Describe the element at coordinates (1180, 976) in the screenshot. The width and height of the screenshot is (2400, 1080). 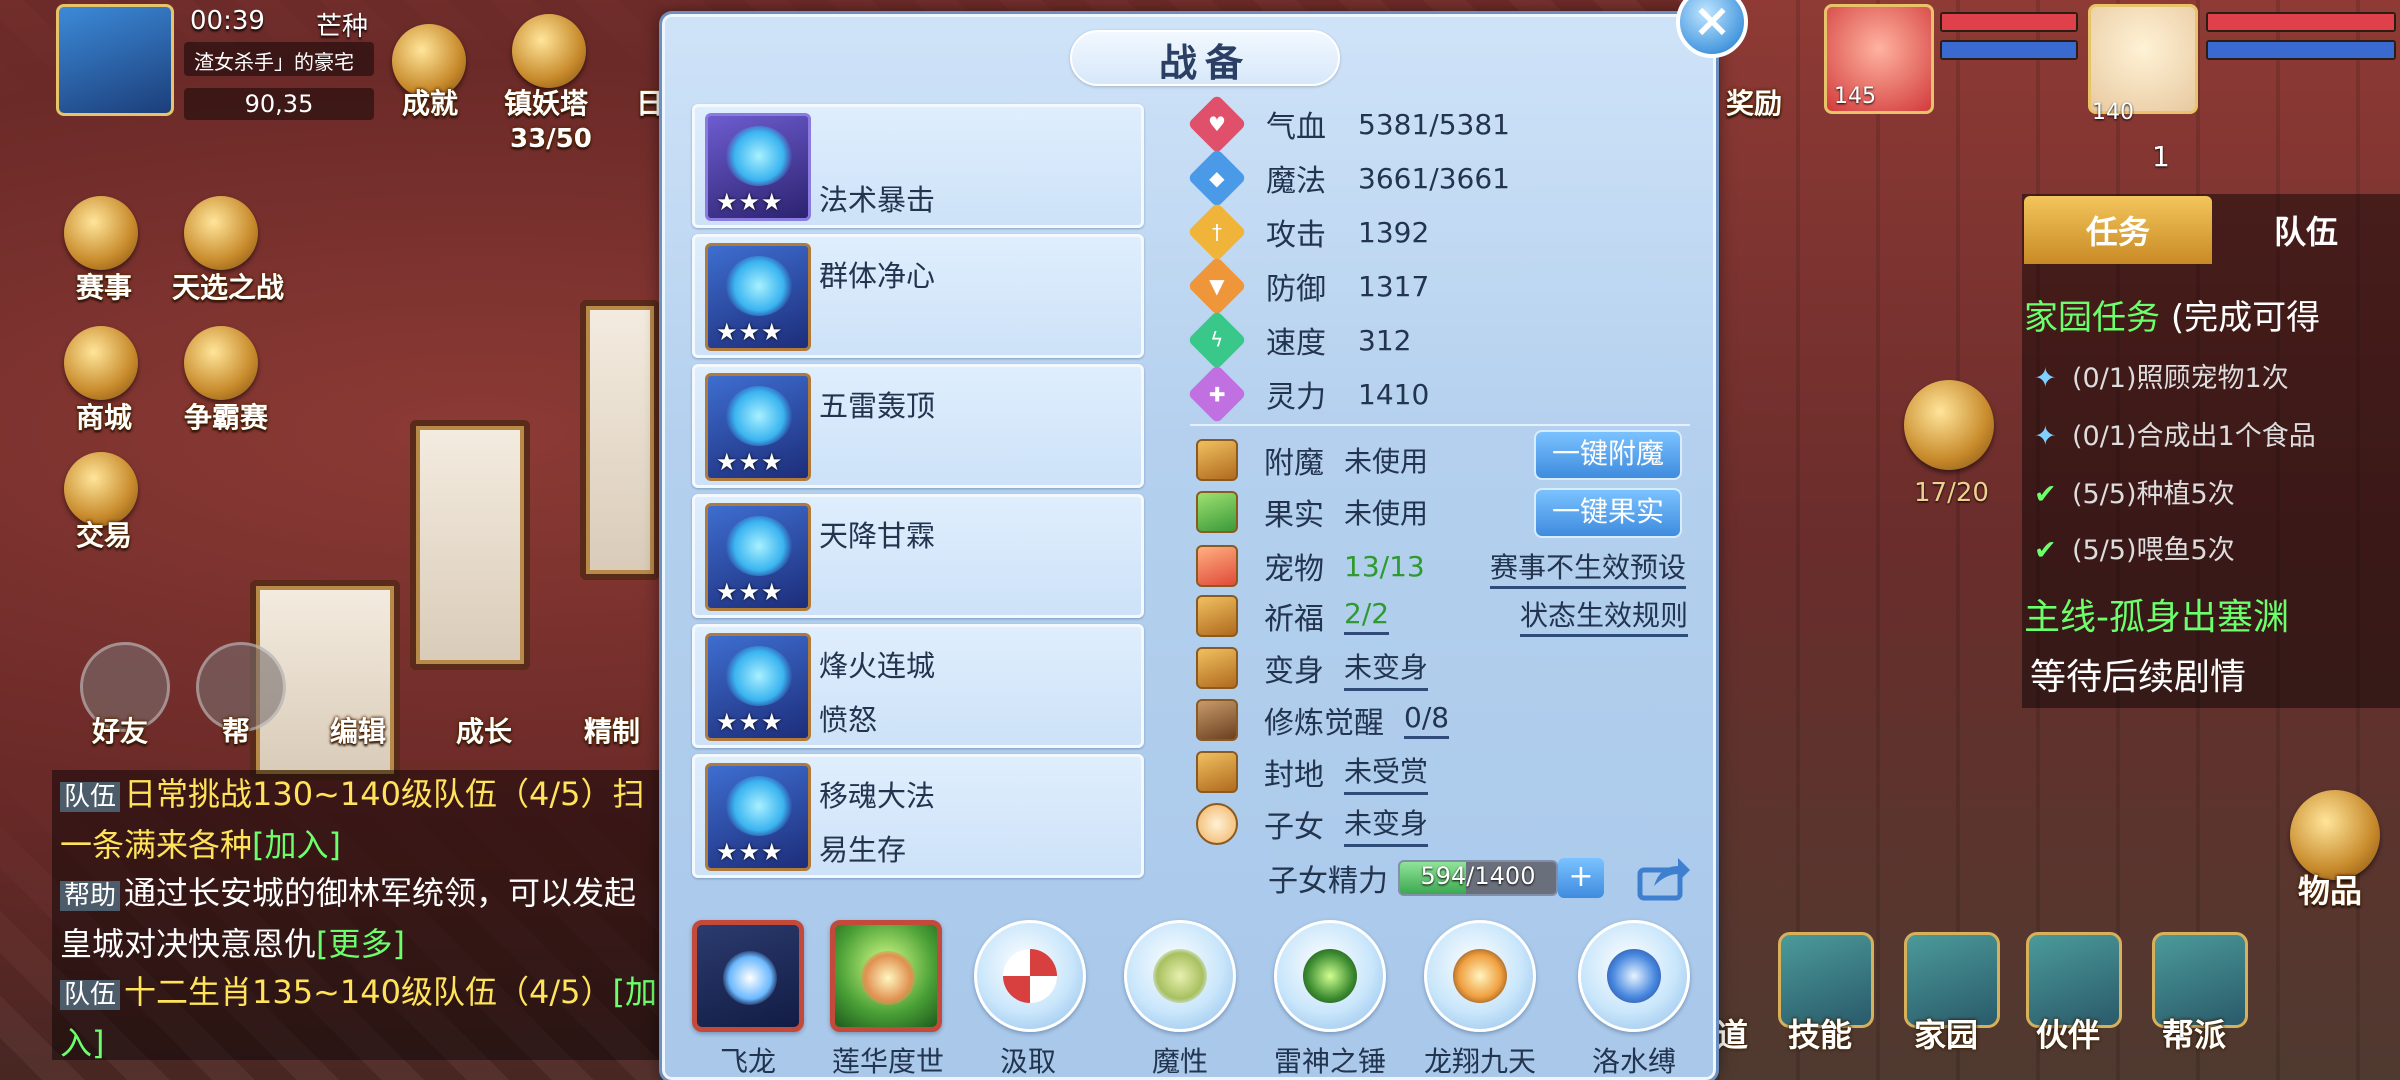
I see `skill-demon-nature-icon` at that location.